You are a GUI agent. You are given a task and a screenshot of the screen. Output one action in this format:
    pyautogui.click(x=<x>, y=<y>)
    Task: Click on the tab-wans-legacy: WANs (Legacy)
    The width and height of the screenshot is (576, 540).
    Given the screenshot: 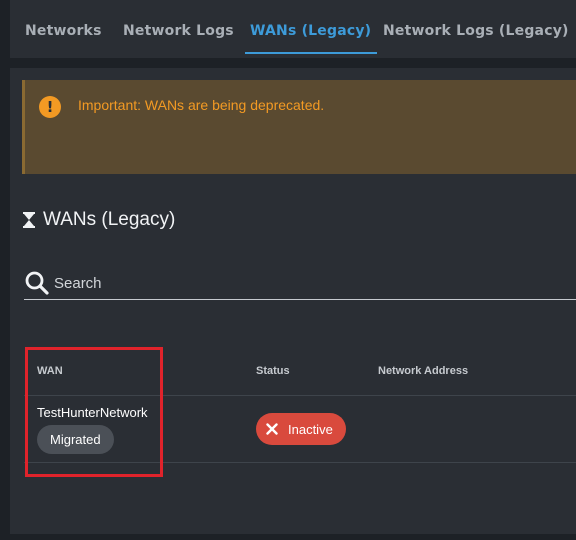 What is the action you would take?
    pyautogui.click(x=310, y=29)
    